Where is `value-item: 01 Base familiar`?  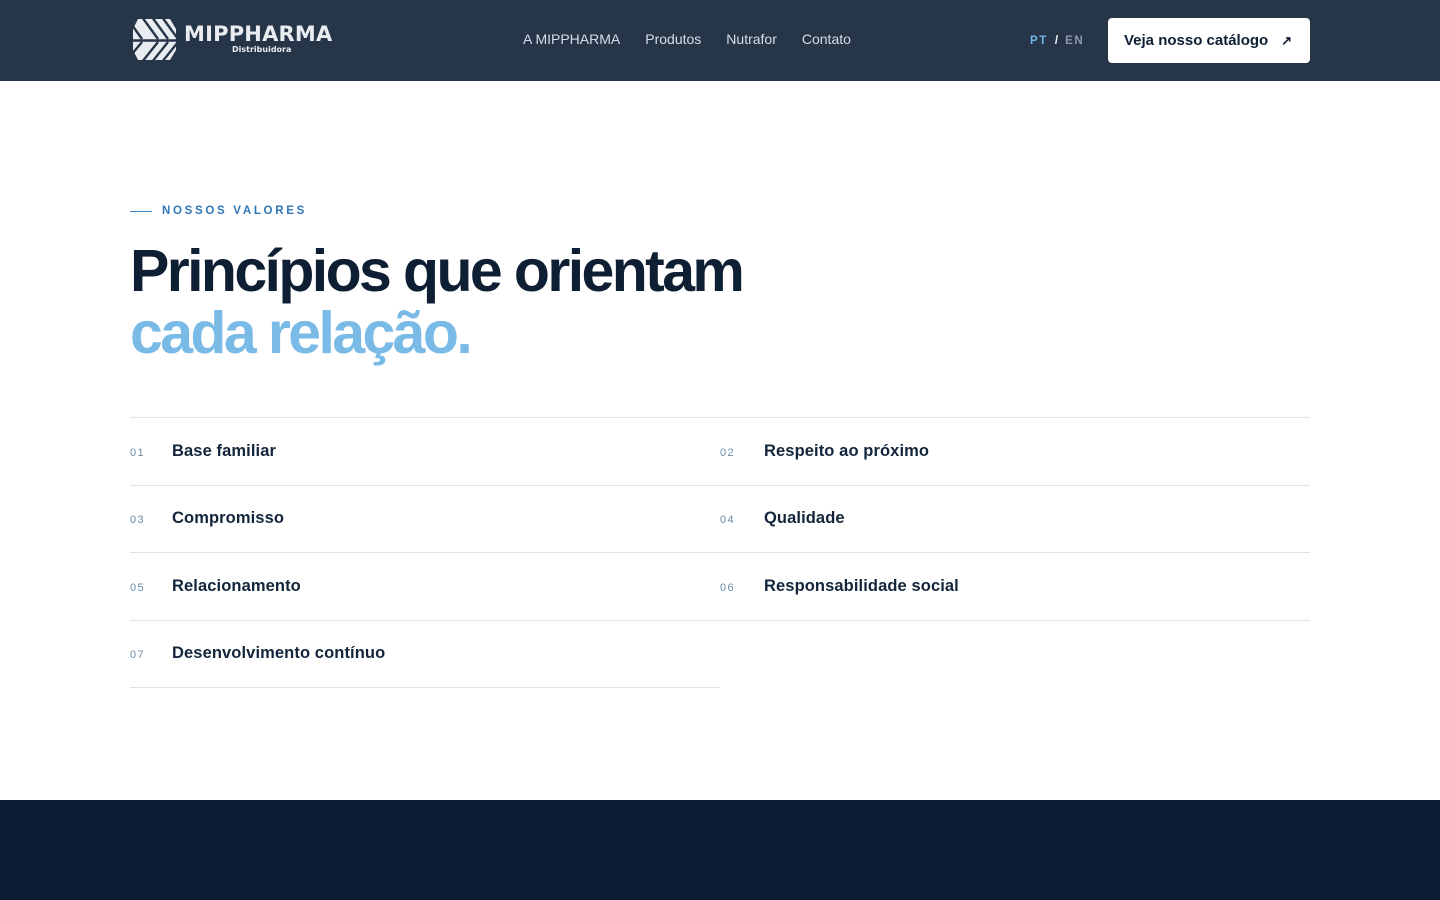
value-item: 01 Base familiar is located at coordinates (425, 452).